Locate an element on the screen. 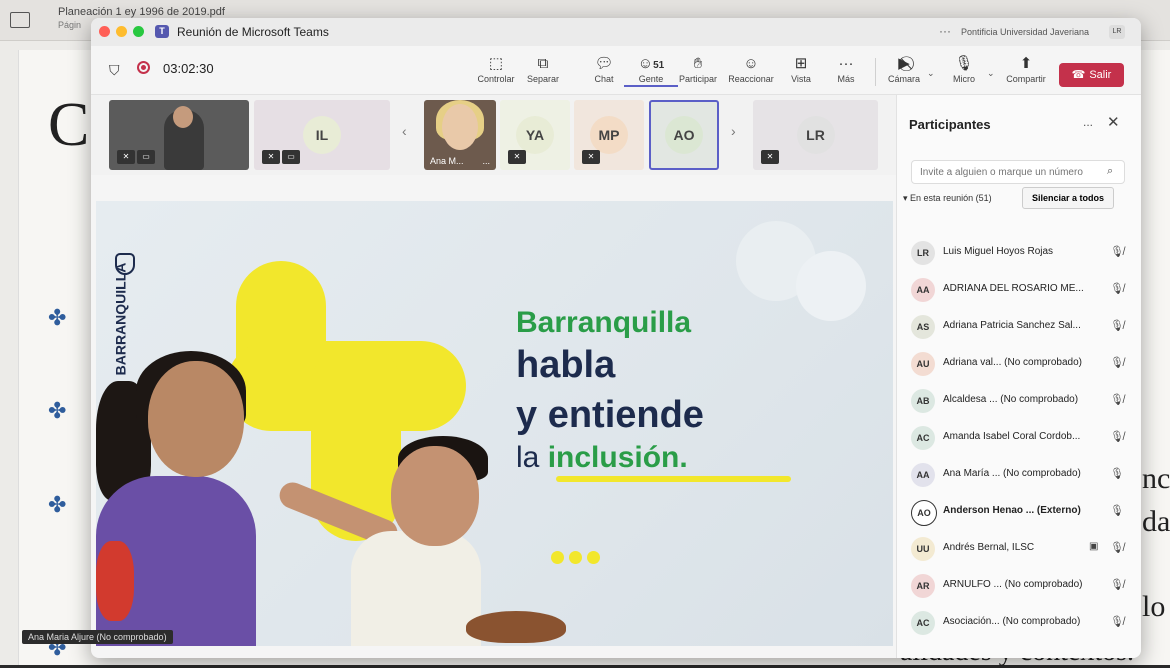  zoom-window-button is located at coordinates (138, 31).